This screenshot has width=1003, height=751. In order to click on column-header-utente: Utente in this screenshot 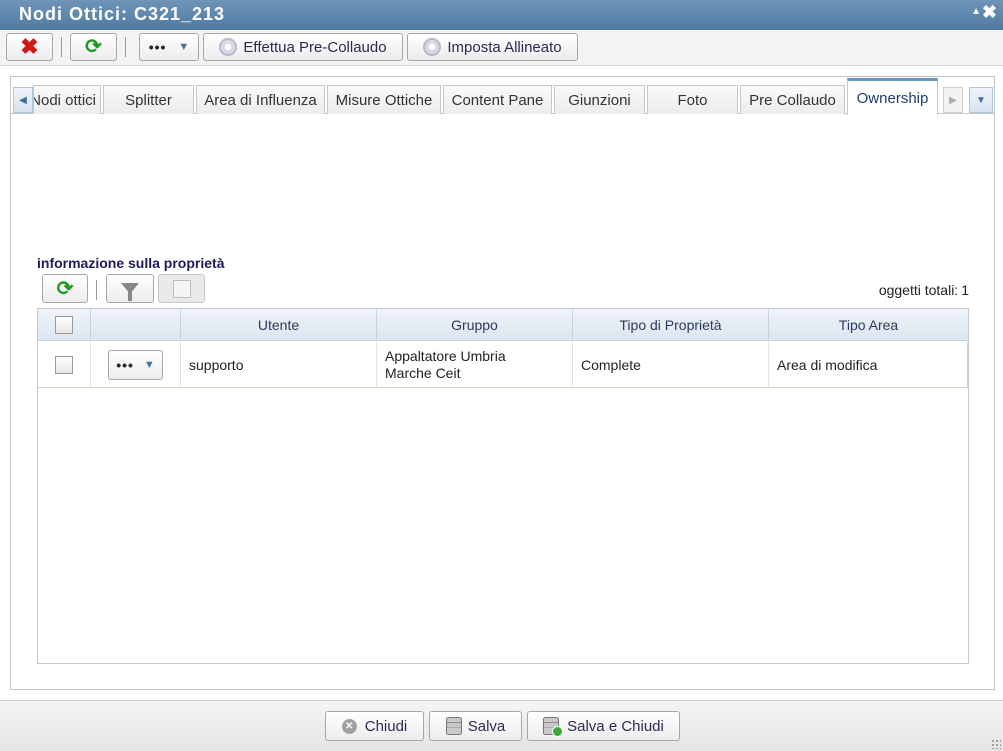, I will do `click(279, 325)`.